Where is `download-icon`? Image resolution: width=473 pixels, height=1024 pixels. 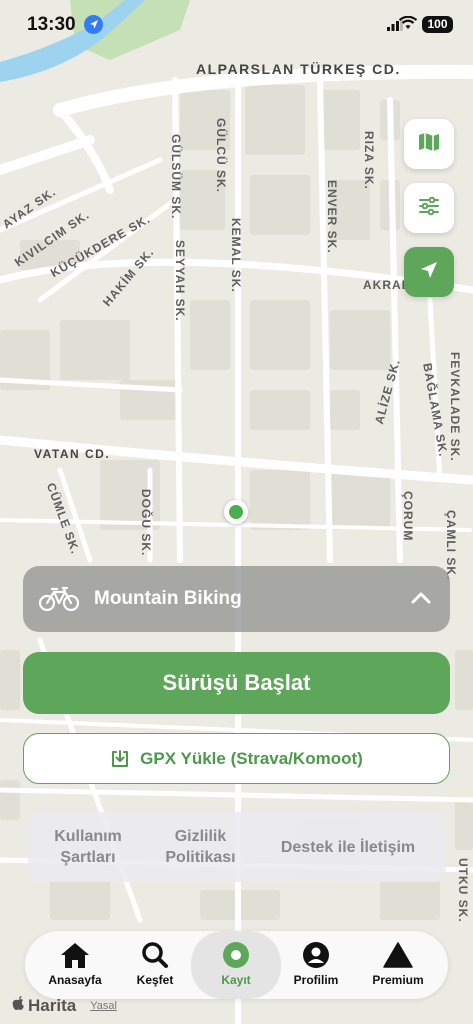 download-icon is located at coordinates (120, 759).